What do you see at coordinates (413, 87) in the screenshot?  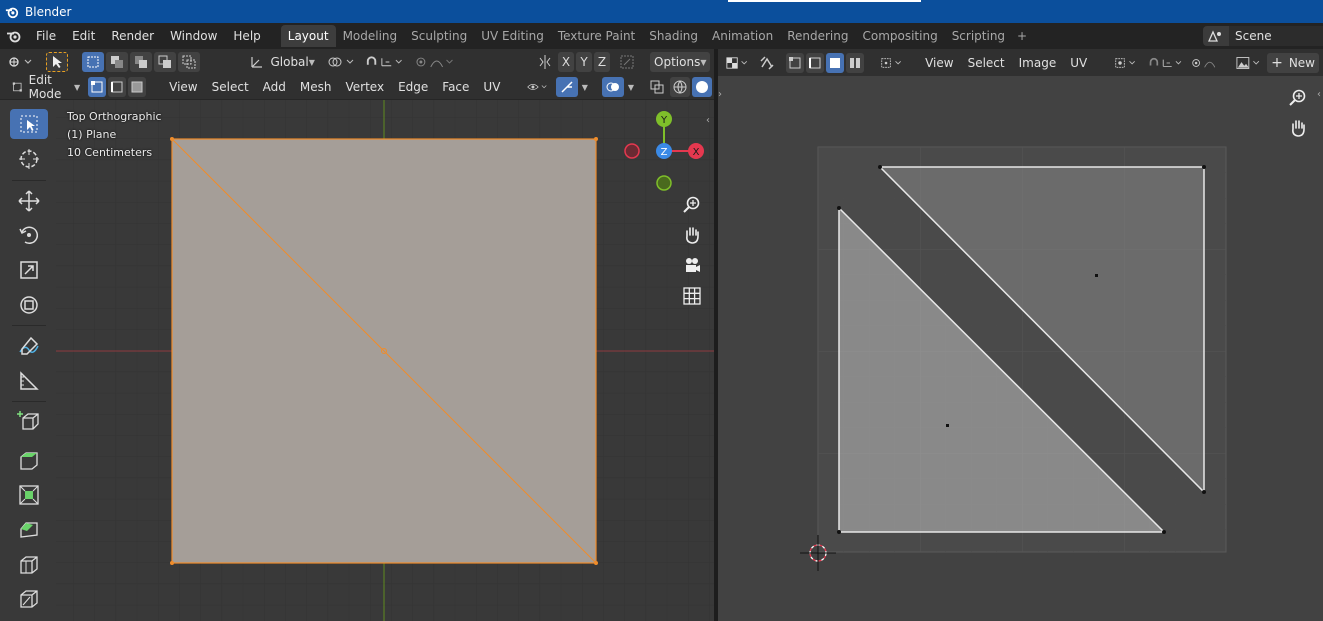 I see `menu-edge: Edge` at bounding box center [413, 87].